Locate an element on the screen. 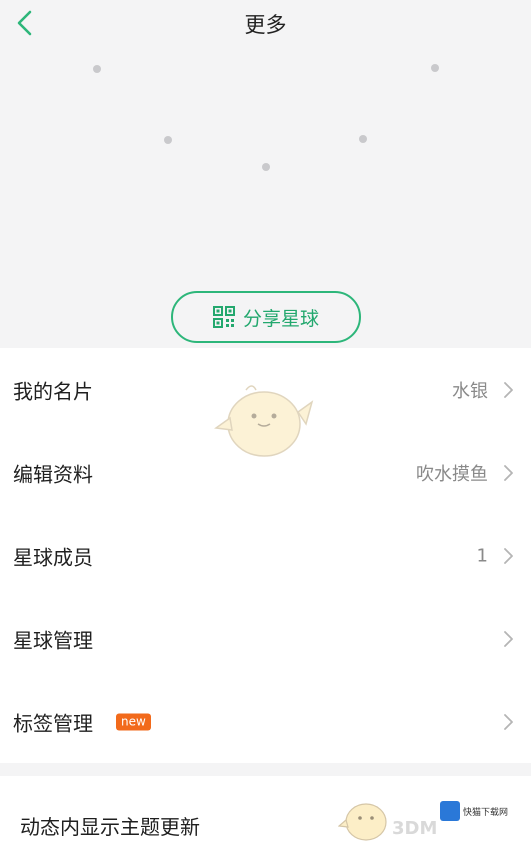 The height and width of the screenshot is (847, 531). qrcode-icon is located at coordinates (223, 317).